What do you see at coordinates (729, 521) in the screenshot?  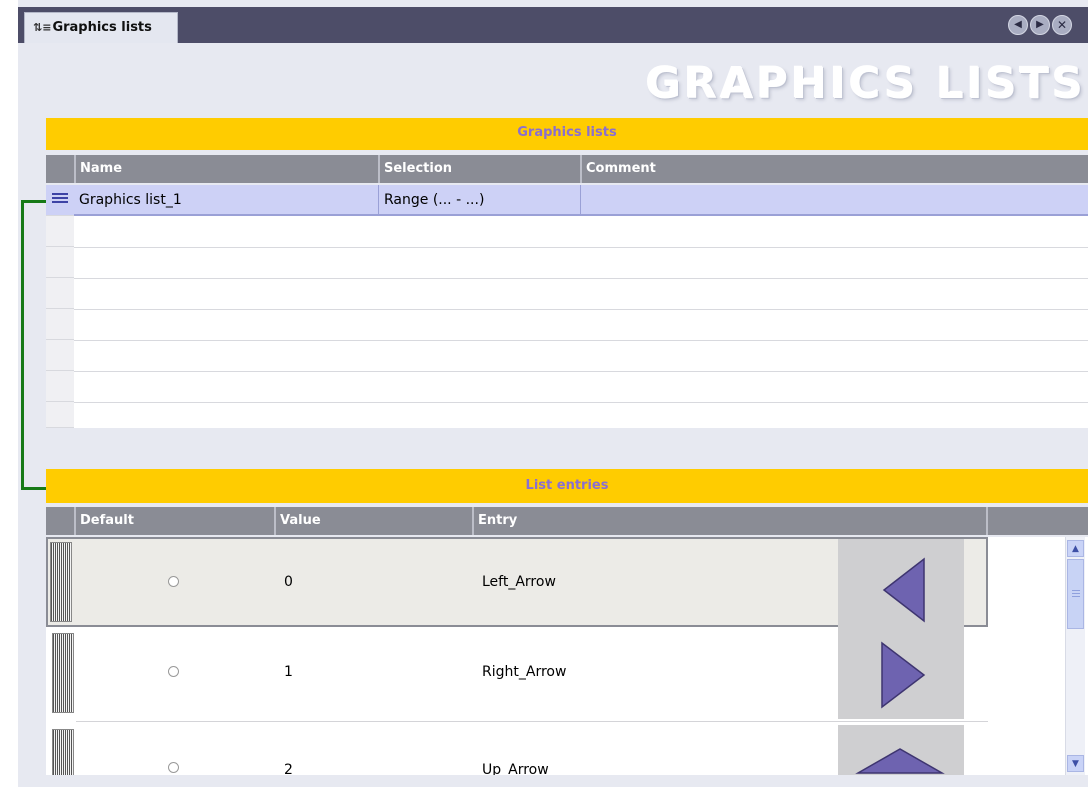 I see `column-header-entry: Entry` at bounding box center [729, 521].